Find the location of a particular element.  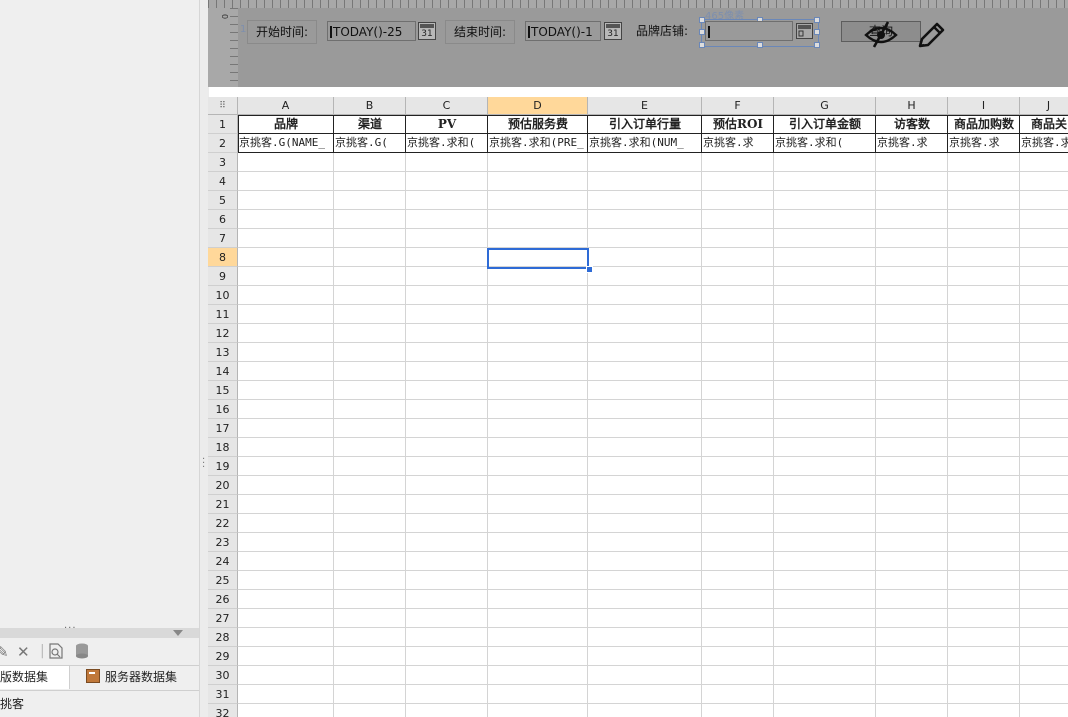

edit-icon: ✎ is located at coordinates (4, 652).